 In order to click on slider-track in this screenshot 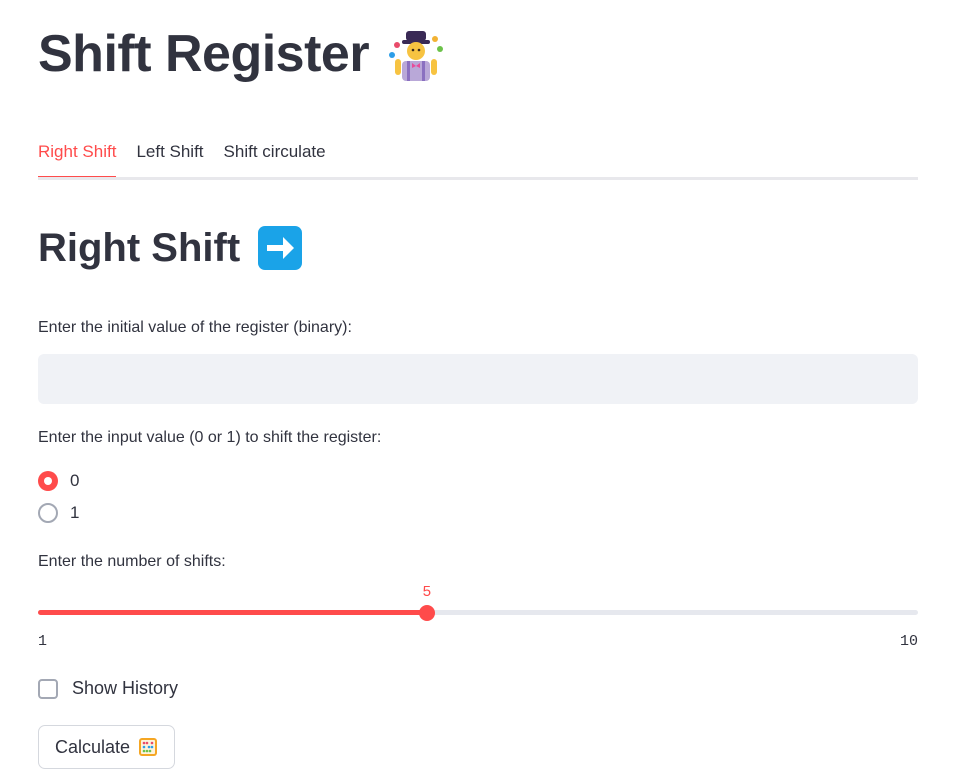, I will do `click(478, 612)`.